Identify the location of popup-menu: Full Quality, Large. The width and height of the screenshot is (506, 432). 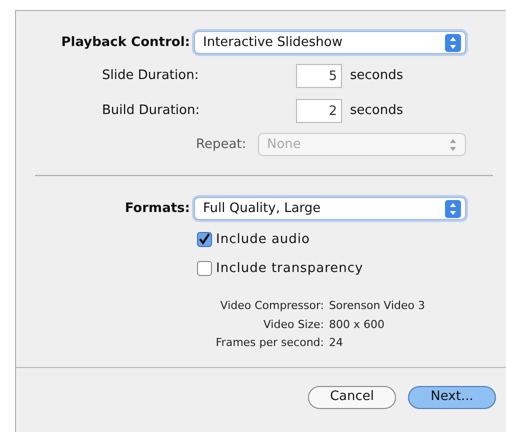
(330, 208).